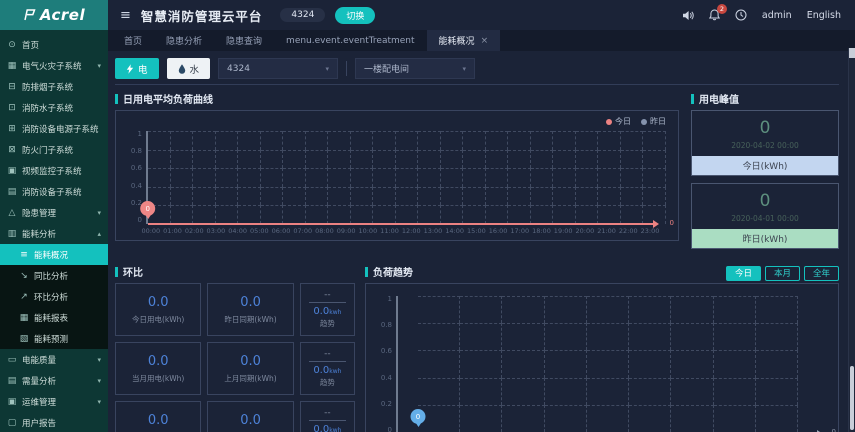 The height and width of the screenshot is (432, 855). I want to click on x-axis-tick: 07:00, so click(303, 231).